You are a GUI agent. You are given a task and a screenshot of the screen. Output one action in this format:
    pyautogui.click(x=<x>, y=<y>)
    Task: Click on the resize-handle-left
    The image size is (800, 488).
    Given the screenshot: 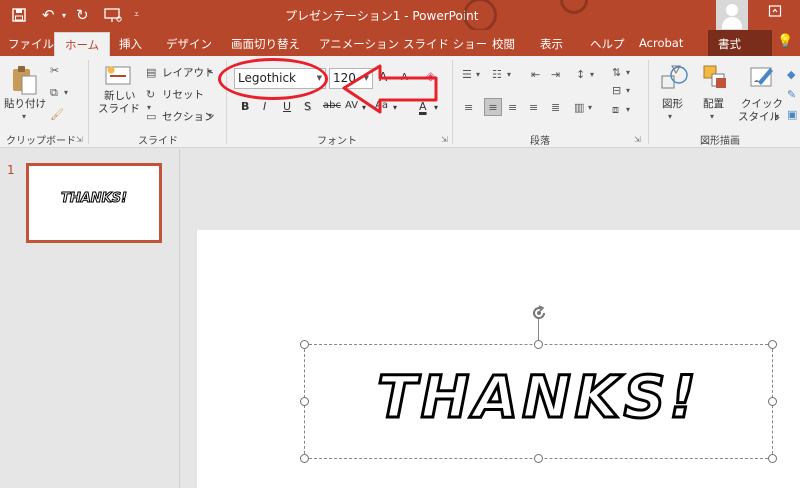 What is the action you would take?
    pyautogui.click(x=304, y=401)
    